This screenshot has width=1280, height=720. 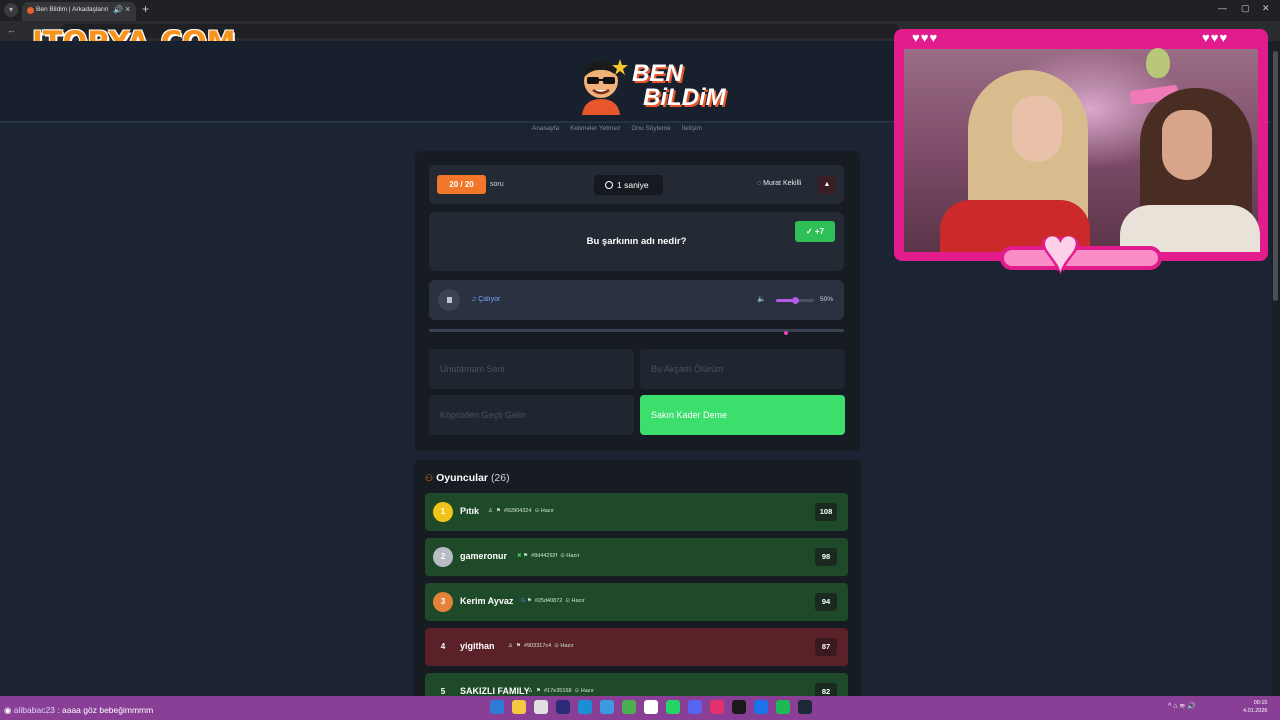 I want to click on streamer-2-shirt, so click(x=1190, y=228).